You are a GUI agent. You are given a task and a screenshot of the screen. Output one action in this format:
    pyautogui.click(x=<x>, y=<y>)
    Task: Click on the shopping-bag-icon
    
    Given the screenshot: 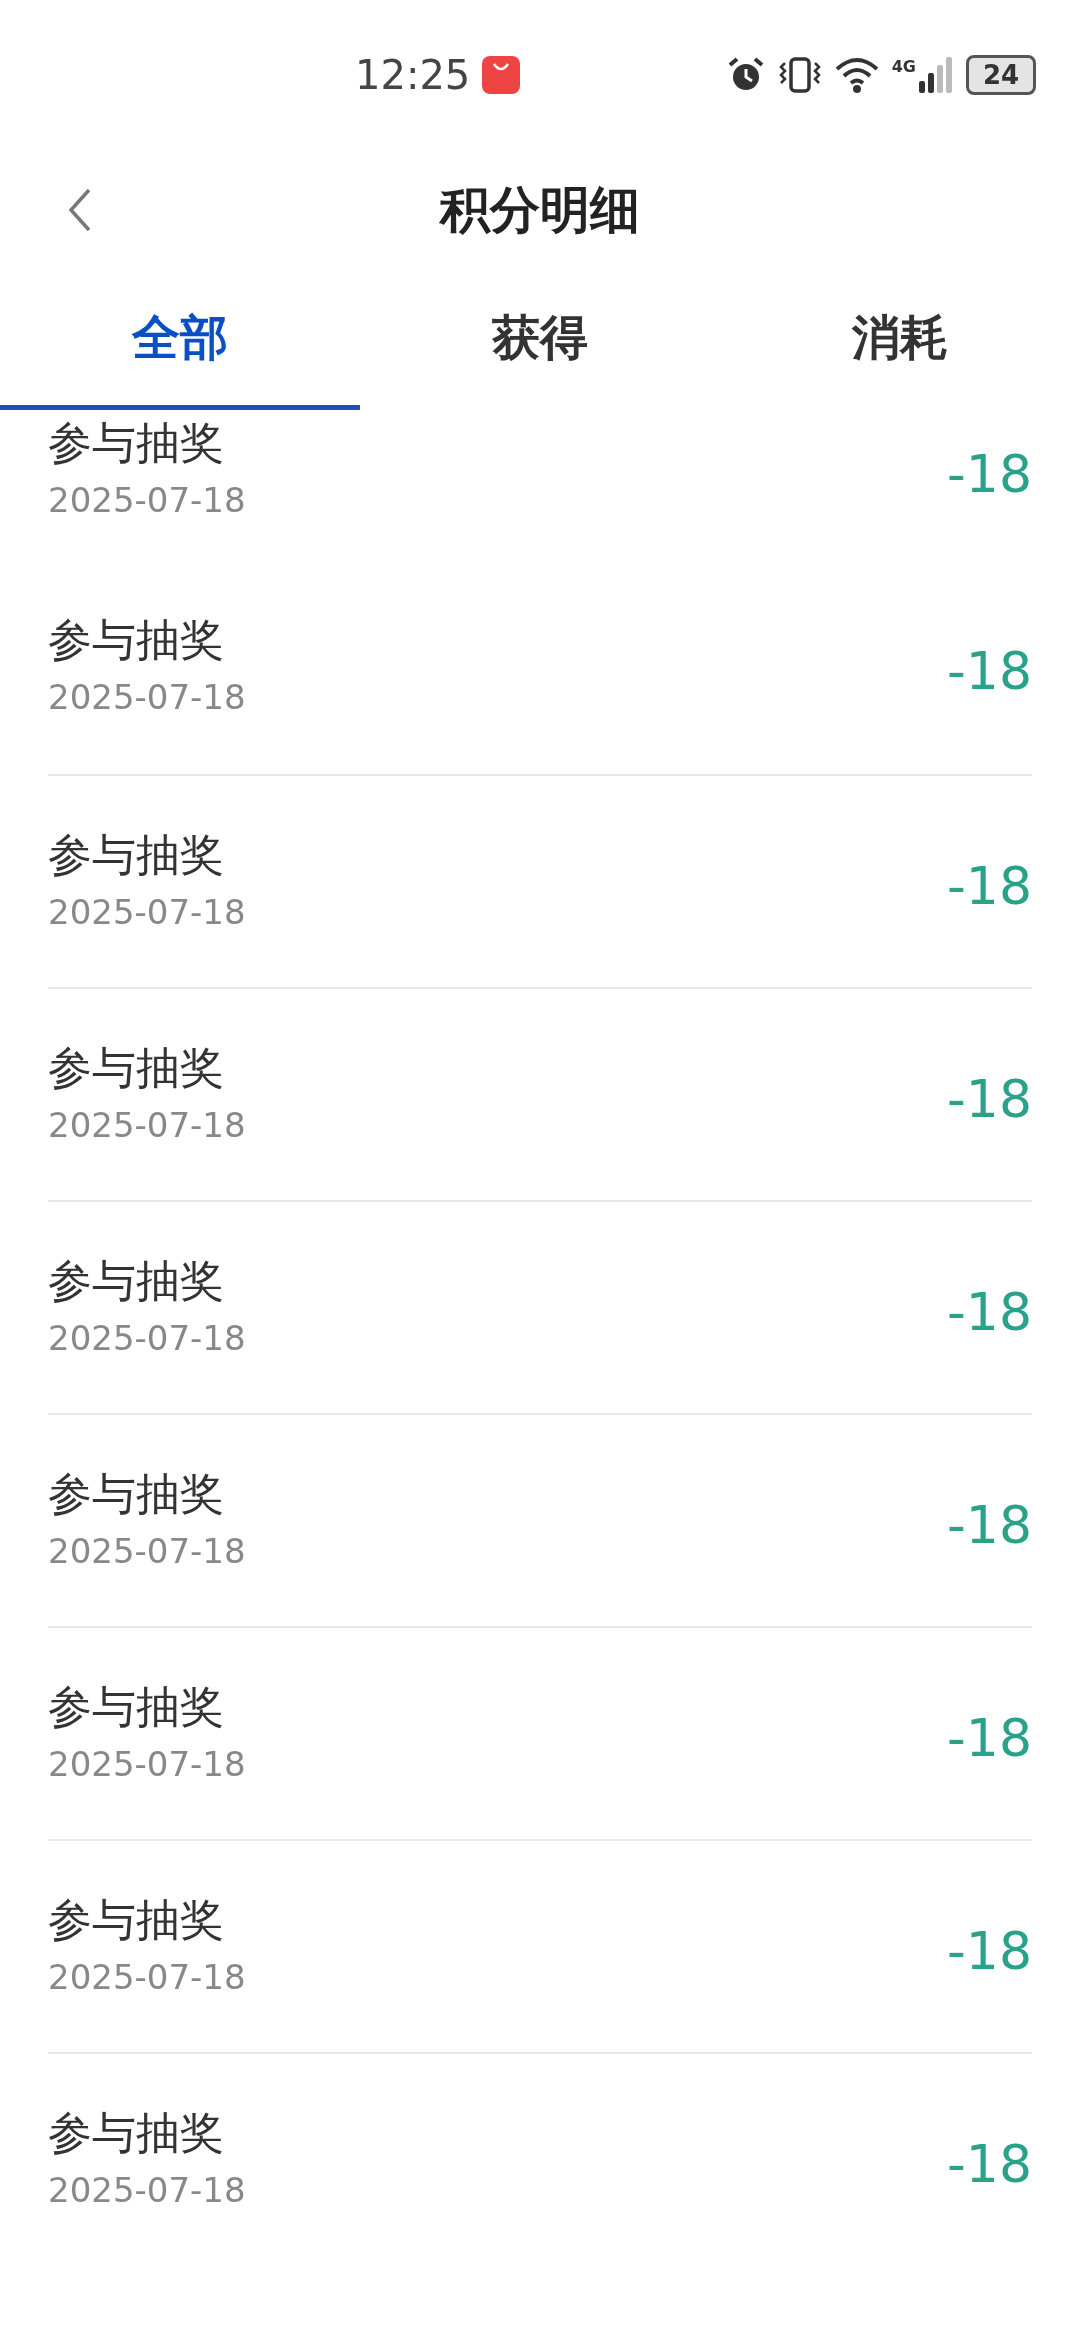 What is the action you would take?
    pyautogui.click(x=501, y=75)
    